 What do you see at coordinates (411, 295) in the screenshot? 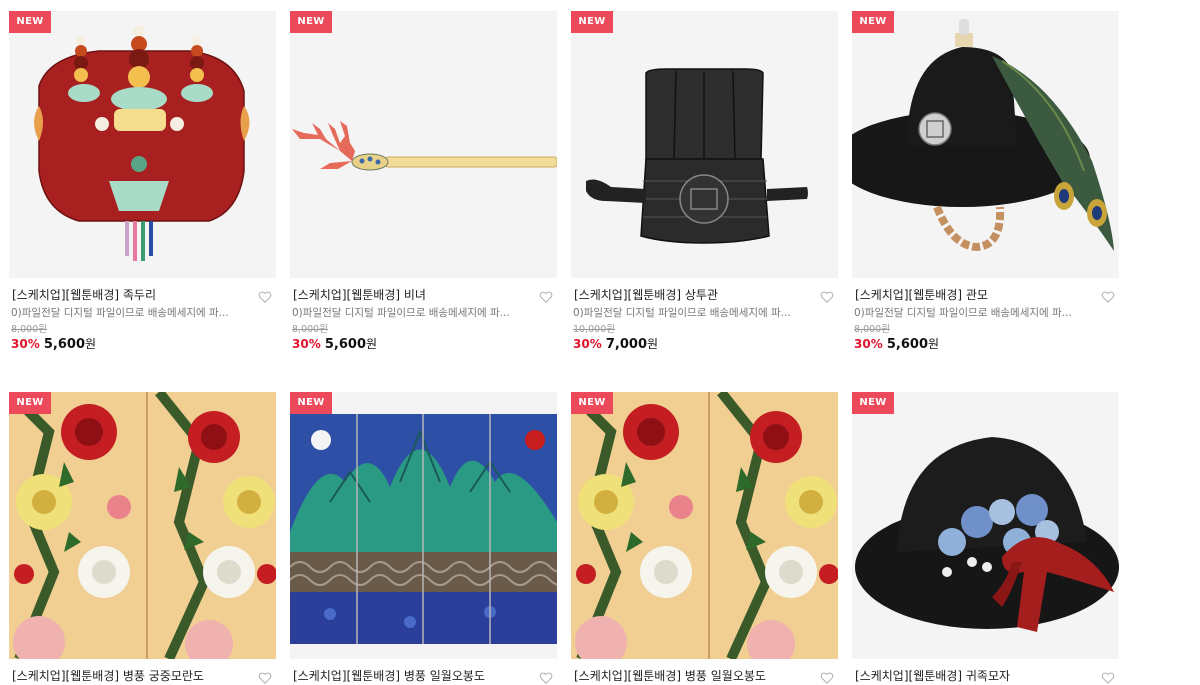
I see `product-title: [스케치업][웹툰배경] 비녀` at bounding box center [411, 295].